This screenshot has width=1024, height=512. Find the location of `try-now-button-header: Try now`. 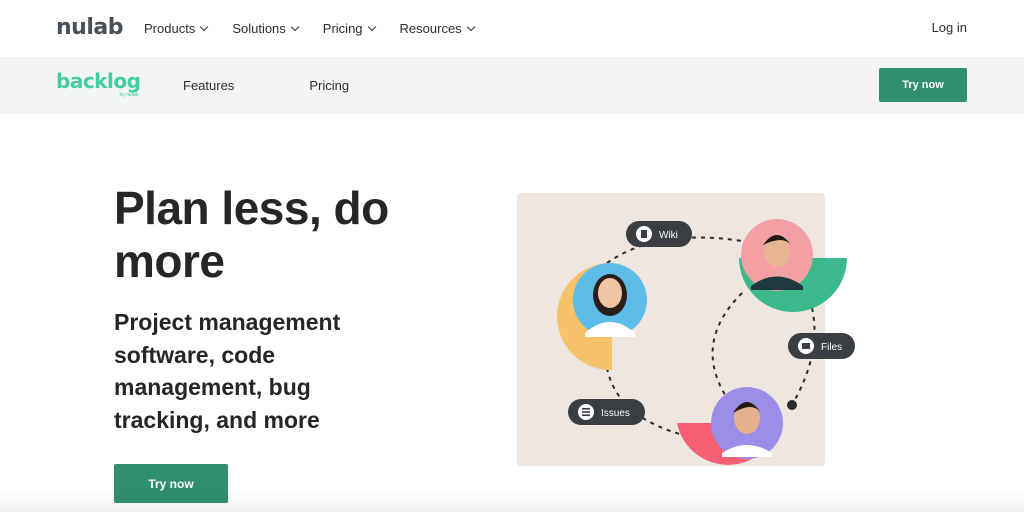

try-now-button-header: Try now is located at coordinates (923, 85).